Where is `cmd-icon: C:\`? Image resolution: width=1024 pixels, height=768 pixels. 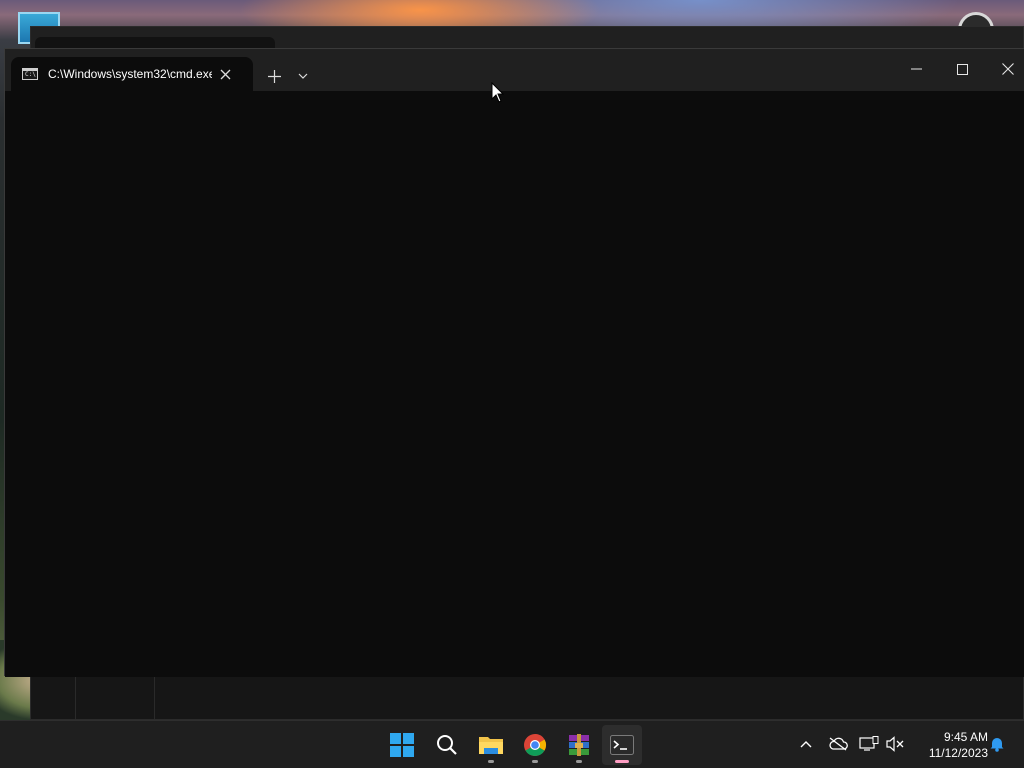 cmd-icon: C:\ is located at coordinates (30, 74).